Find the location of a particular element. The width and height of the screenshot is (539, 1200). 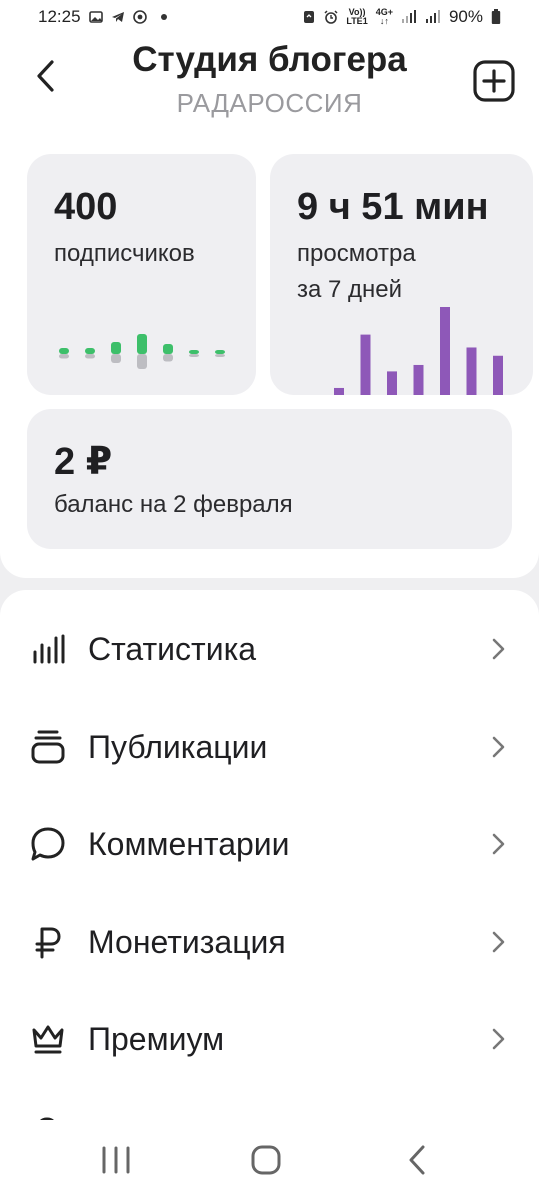

notification-dot-icon is located at coordinates (163, 17).